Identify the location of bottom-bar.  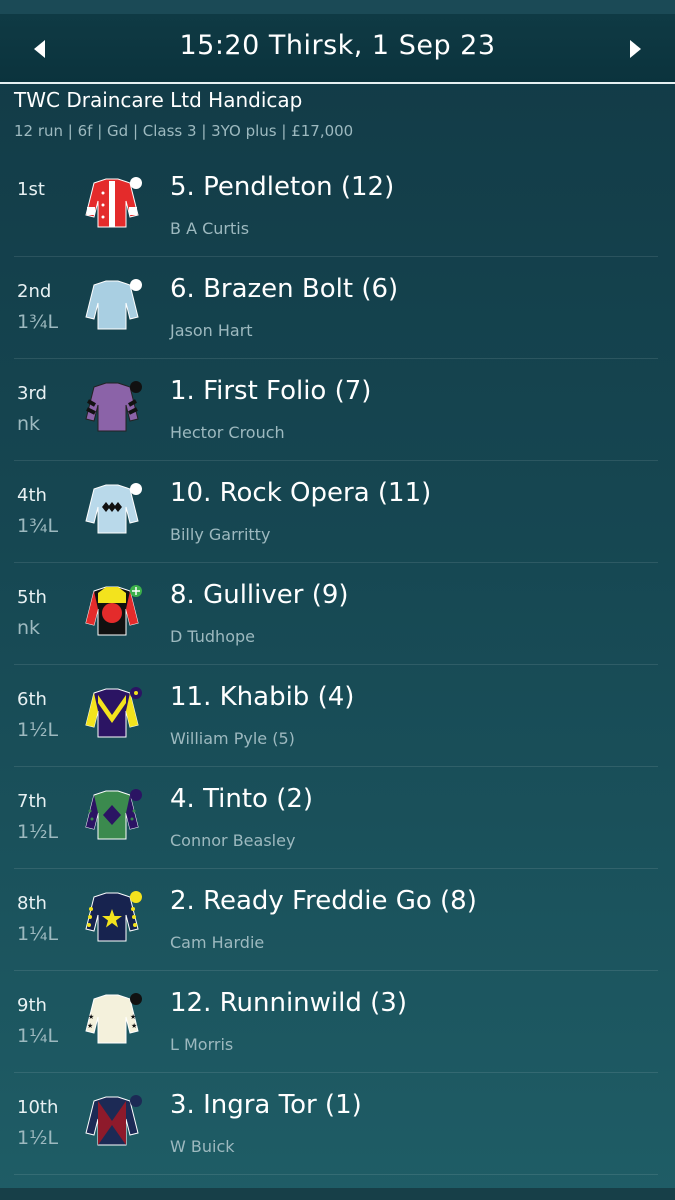
(337, 1194).